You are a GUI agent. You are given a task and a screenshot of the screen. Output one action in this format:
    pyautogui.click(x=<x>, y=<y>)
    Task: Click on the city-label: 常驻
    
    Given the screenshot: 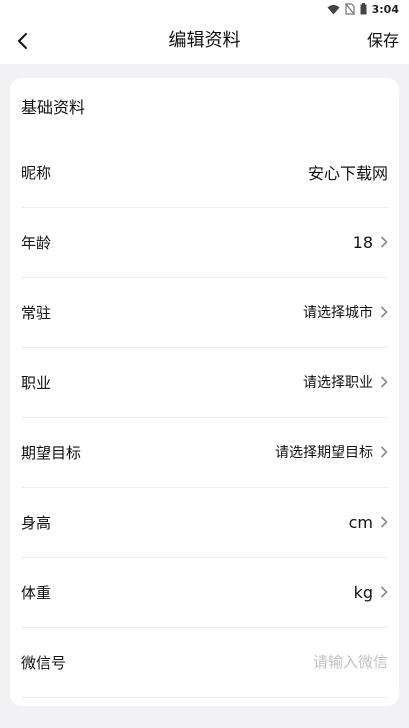 What is the action you would take?
    pyautogui.click(x=36, y=312)
    